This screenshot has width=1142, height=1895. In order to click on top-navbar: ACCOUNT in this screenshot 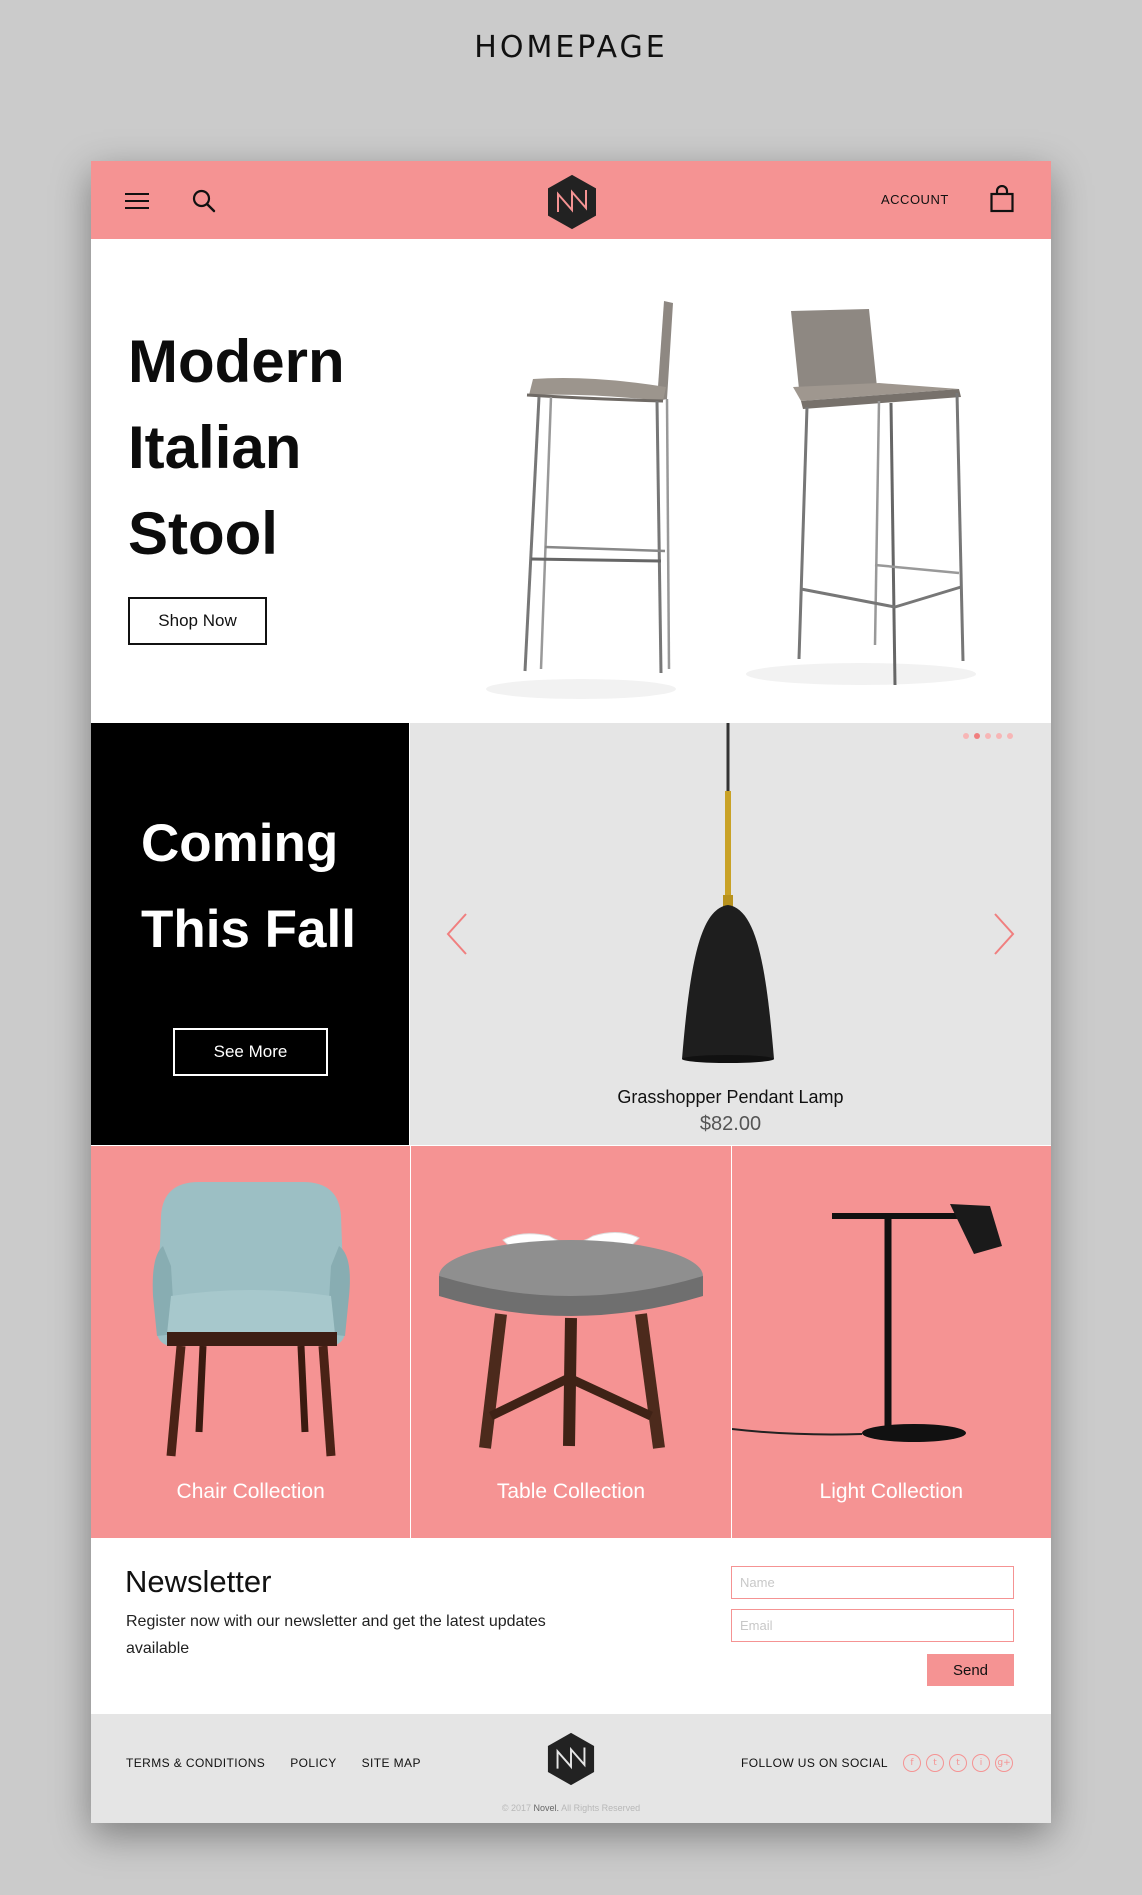, I will do `click(571, 200)`.